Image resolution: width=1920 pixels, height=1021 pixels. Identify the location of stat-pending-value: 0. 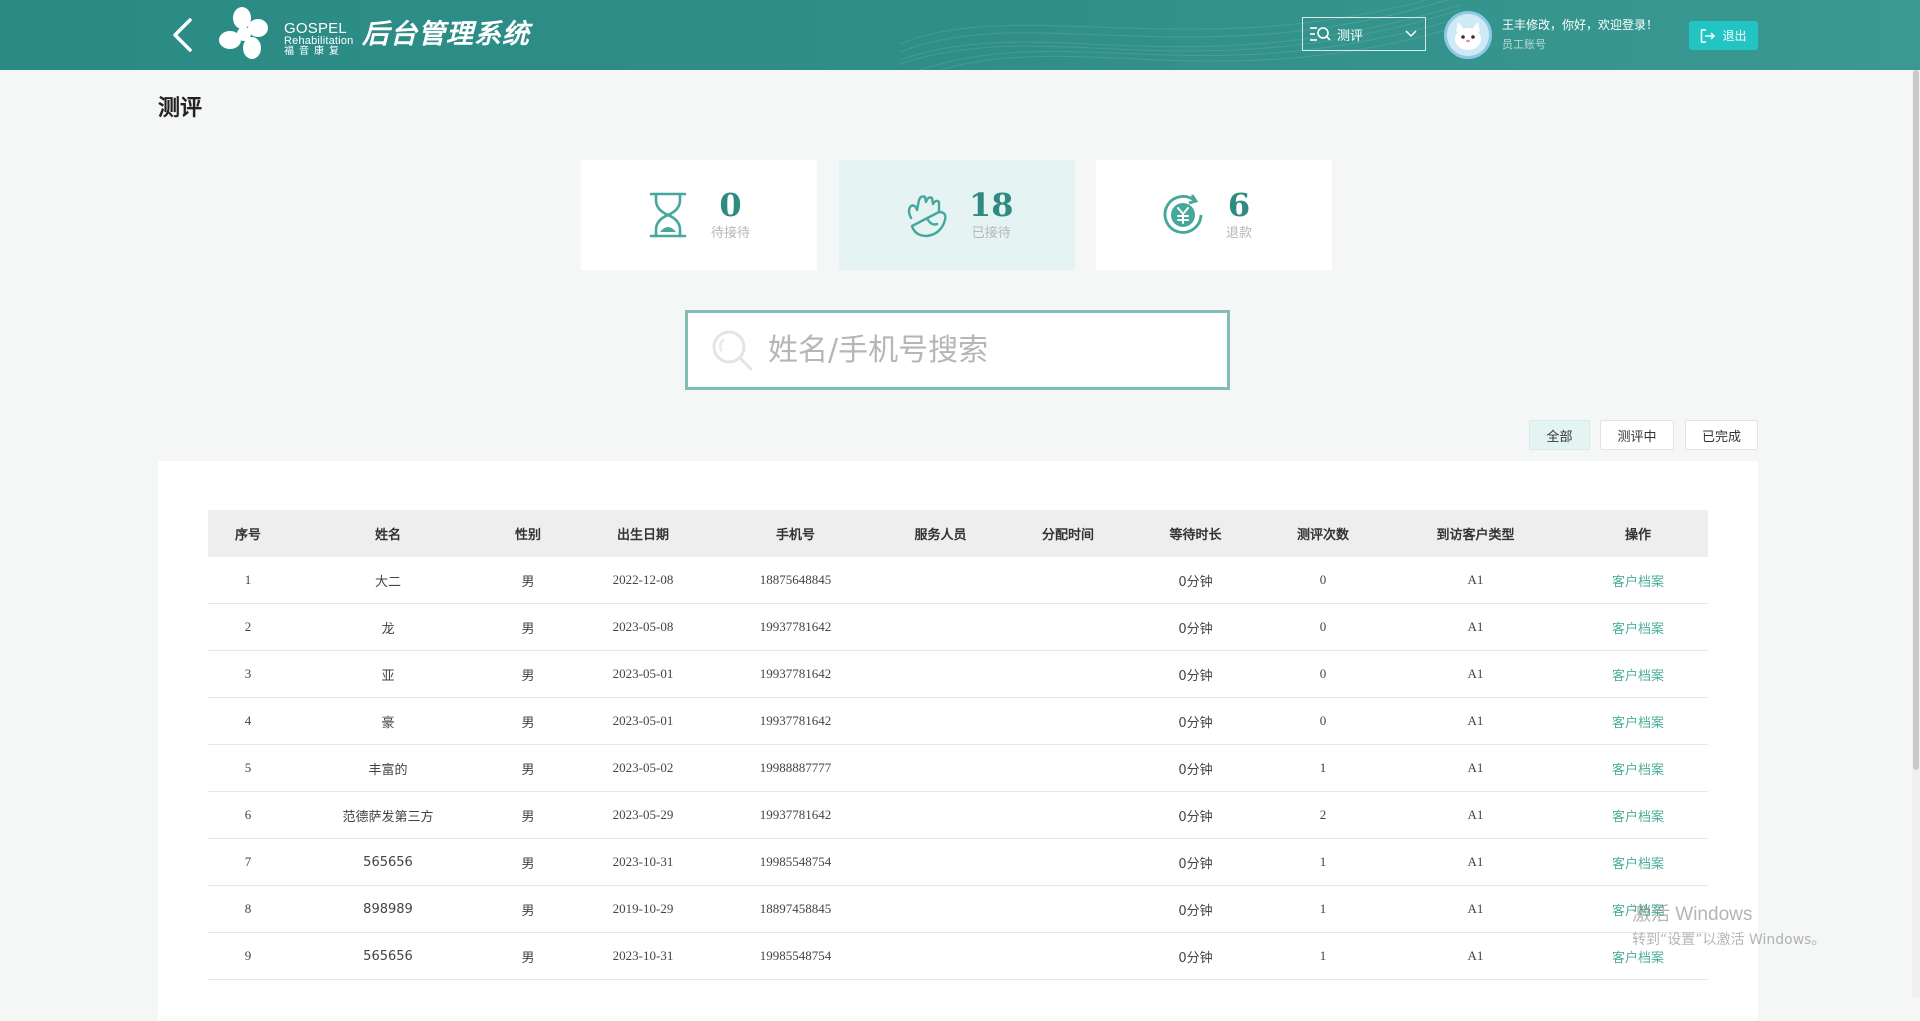
(730, 205).